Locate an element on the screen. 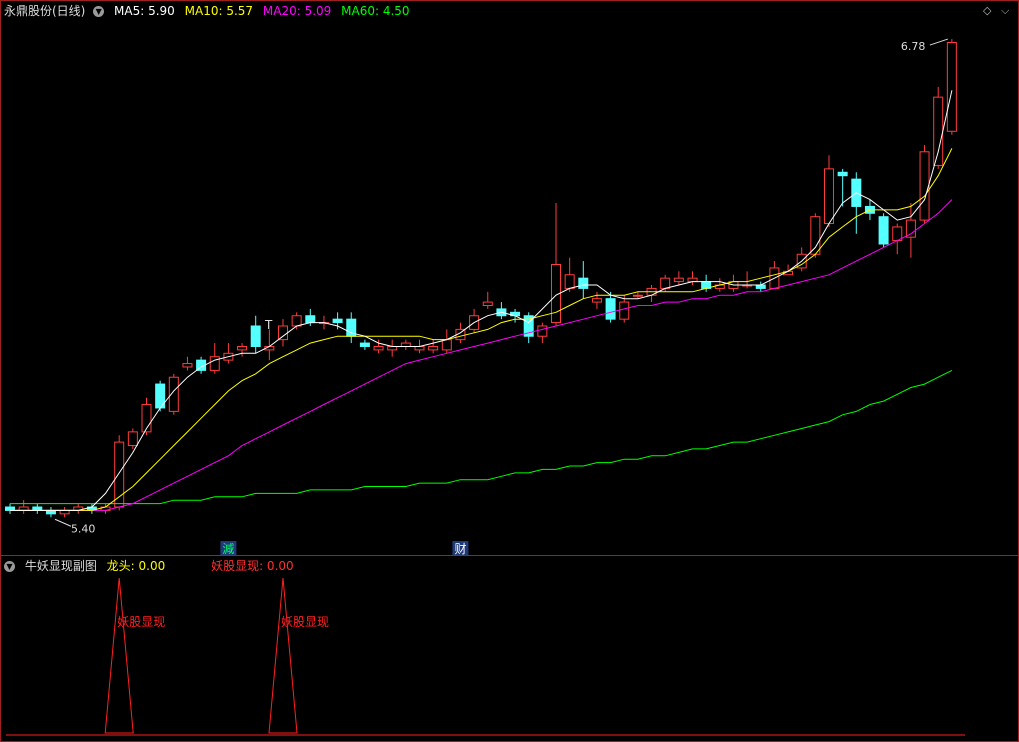  high-marker-pointer is located at coordinates (939, 42).